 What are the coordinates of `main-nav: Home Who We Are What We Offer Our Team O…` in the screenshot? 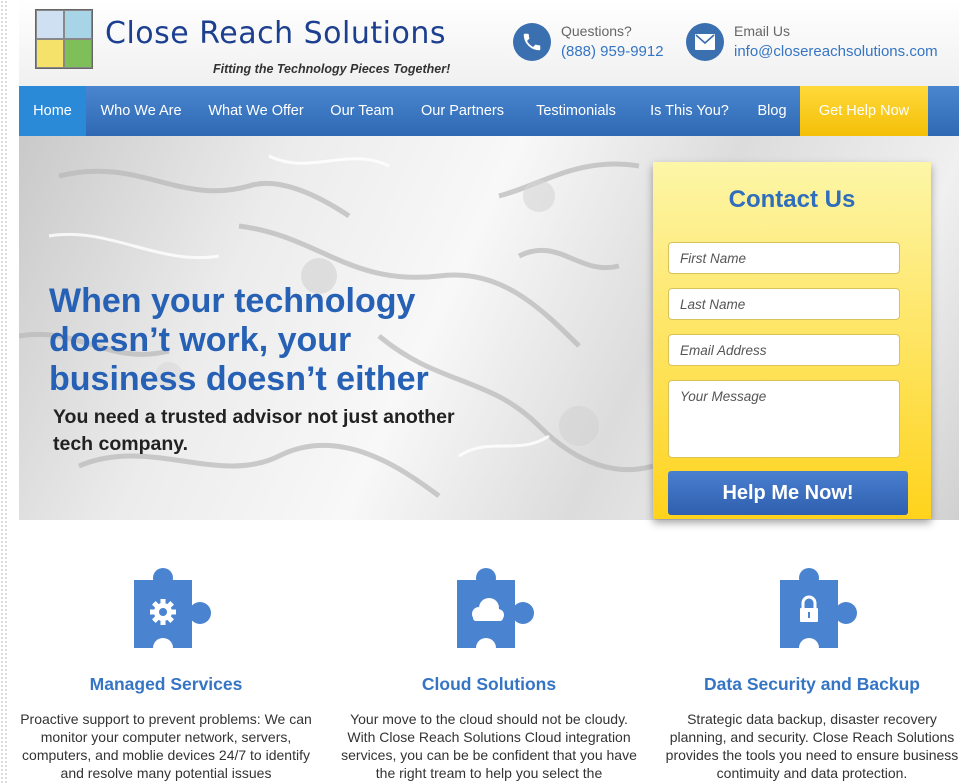 It's located at (489, 111).